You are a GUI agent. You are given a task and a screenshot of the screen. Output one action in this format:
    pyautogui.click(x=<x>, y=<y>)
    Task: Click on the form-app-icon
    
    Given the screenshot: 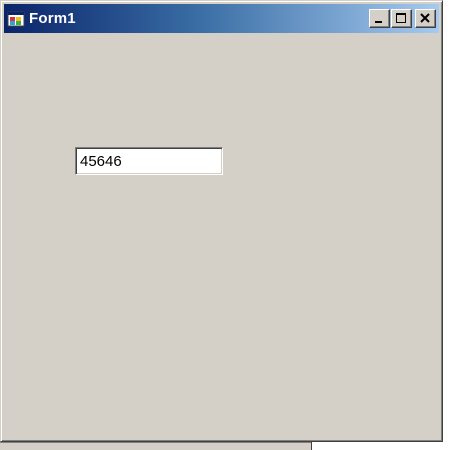 What is the action you would take?
    pyautogui.click(x=16, y=19)
    